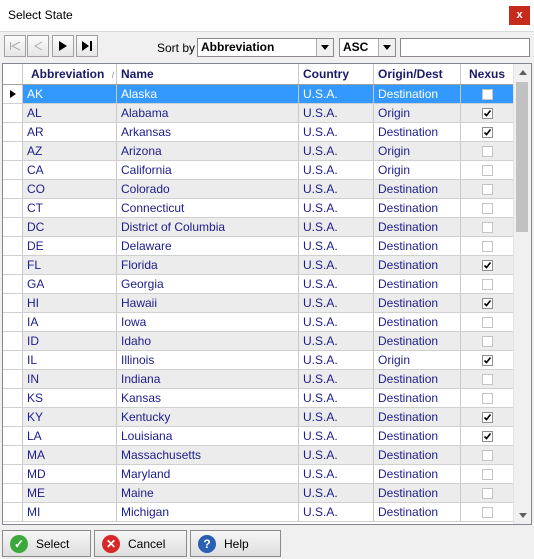  What do you see at coordinates (46, 543) in the screenshot?
I see `select-button: ✓ Select` at bounding box center [46, 543].